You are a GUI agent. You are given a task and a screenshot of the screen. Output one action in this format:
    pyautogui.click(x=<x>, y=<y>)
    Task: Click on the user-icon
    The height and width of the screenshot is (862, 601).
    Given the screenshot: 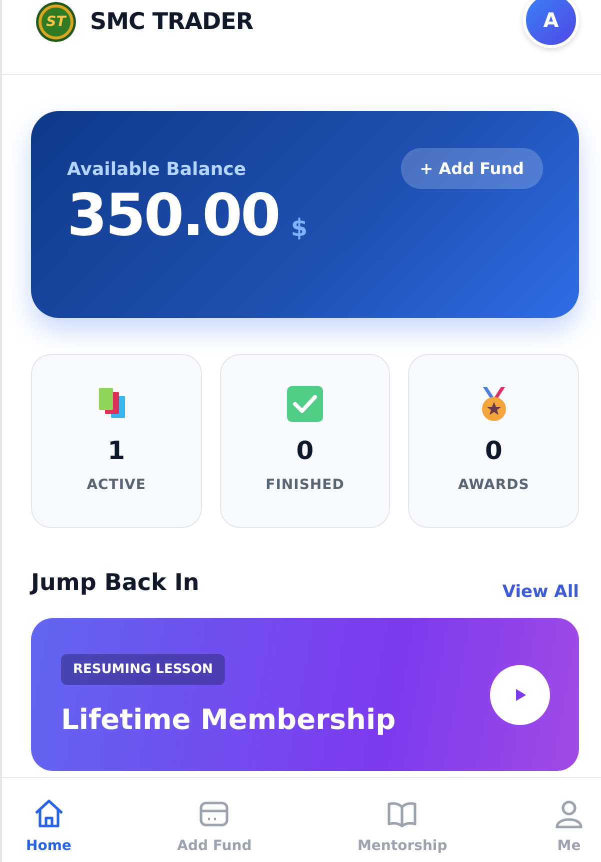 What is the action you would take?
    pyautogui.click(x=568, y=814)
    